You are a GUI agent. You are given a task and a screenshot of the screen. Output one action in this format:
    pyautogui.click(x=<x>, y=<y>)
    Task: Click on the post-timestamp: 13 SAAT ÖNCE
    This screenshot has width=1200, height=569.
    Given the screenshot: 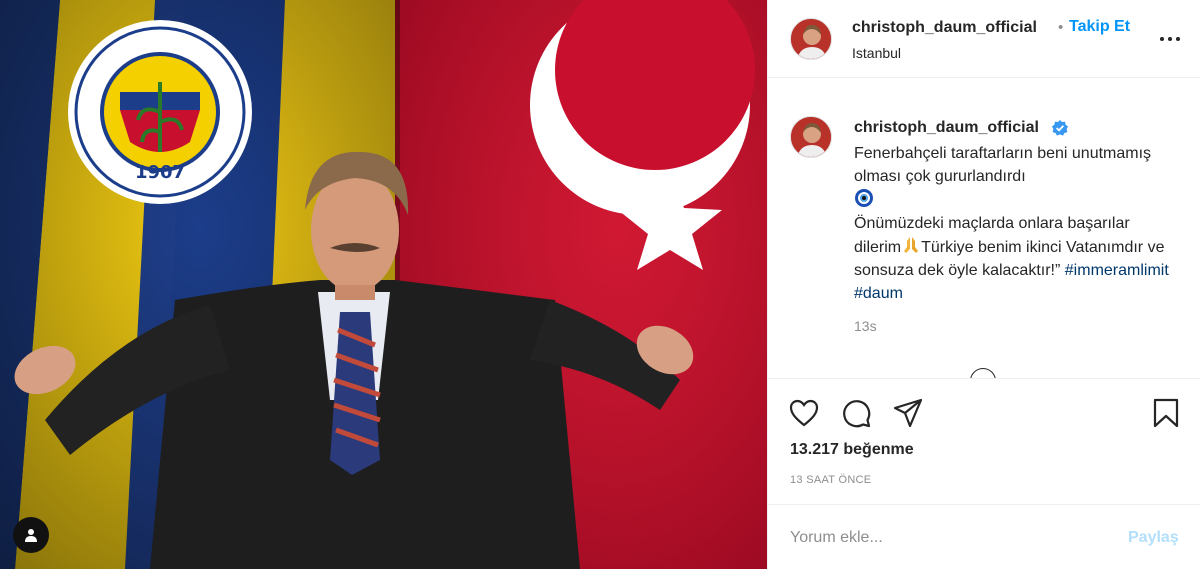 What is the action you would take?
    pyautogui.click(x=830, y=480)
    